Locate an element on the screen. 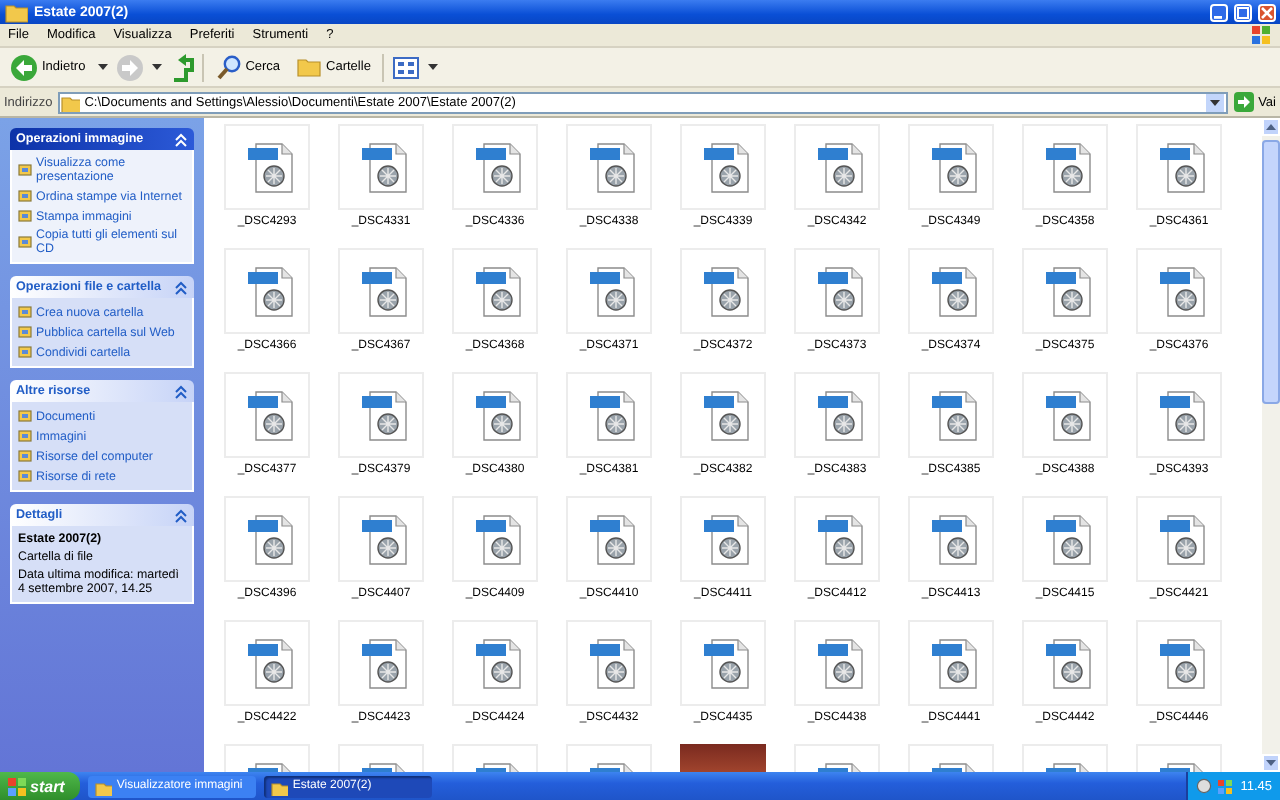  dropdown-button is located at coordinates (1215, 102).